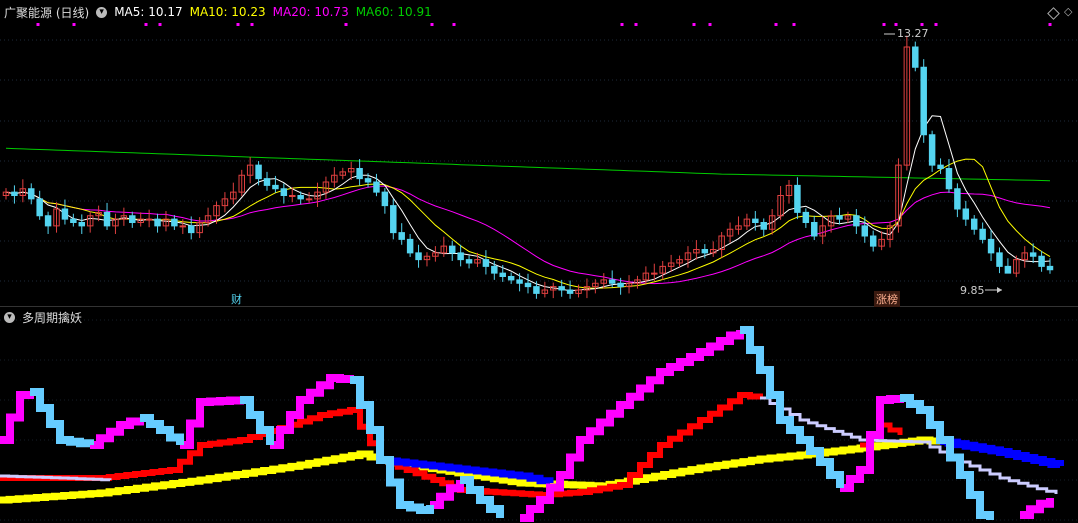 The image size is (1078, 523). I want to click on settings-circle-icon: ▾, so click(102, 12).